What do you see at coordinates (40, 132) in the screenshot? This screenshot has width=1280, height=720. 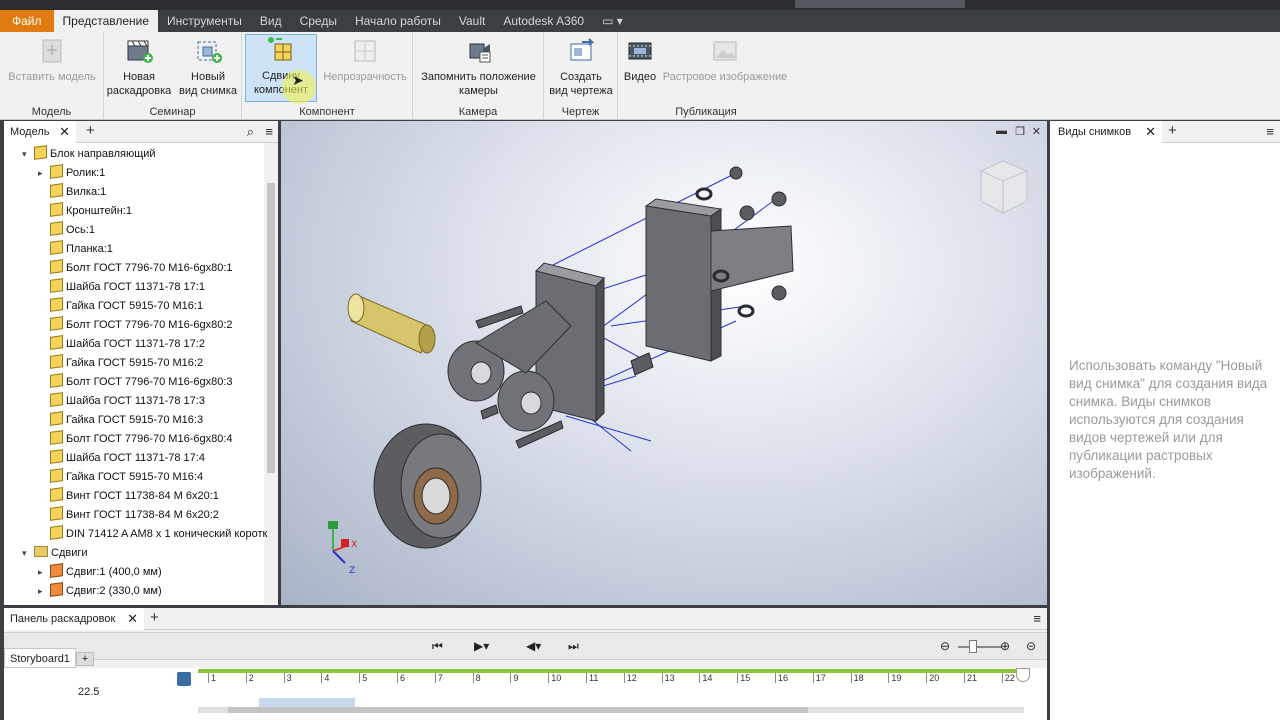 I see `tab-model: Модель ✕` at bounding box center [40, 132].